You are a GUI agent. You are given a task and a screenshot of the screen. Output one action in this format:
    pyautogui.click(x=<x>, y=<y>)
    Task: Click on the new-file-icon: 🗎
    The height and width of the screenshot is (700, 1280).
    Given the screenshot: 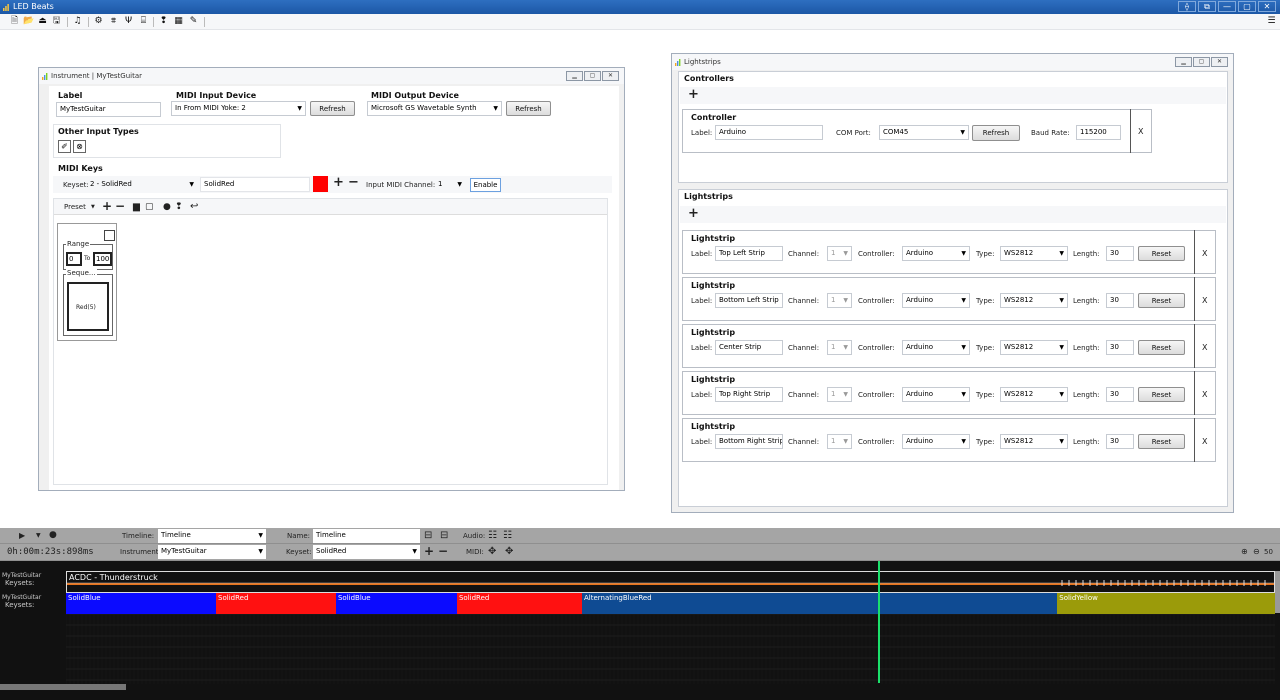 What is the action you would take?
    pyautogui.click(x=14, y=21)
    